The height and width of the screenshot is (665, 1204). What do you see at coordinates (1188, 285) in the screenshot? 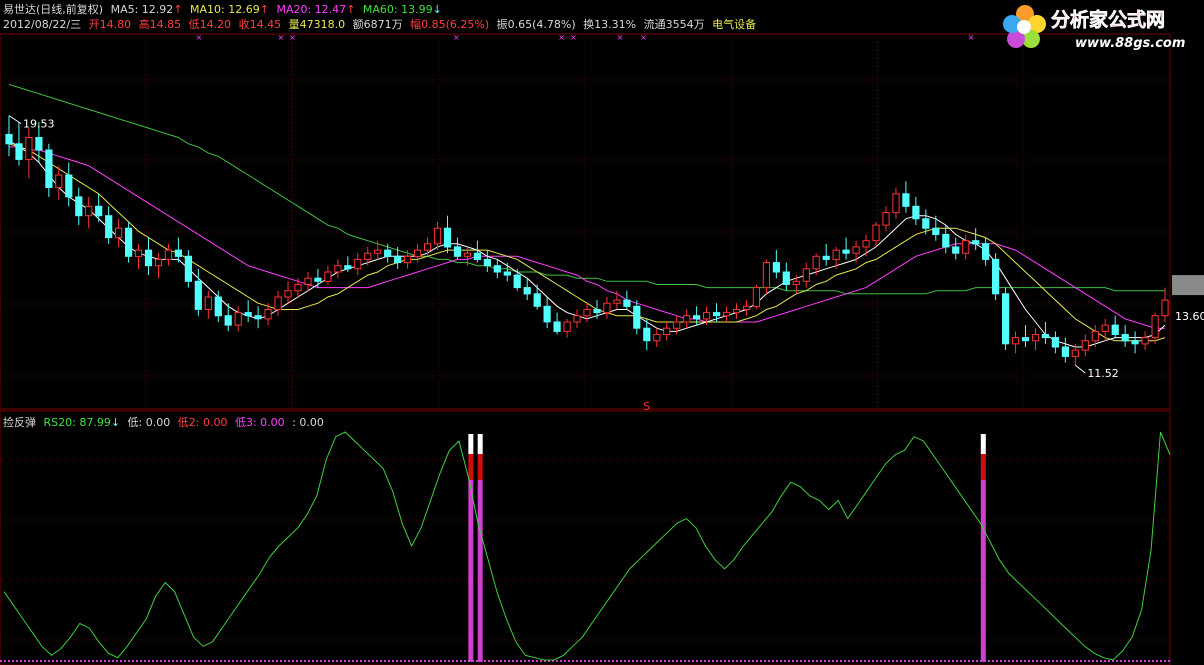
I see `last-price-box` at bounding box center [1188, 285].